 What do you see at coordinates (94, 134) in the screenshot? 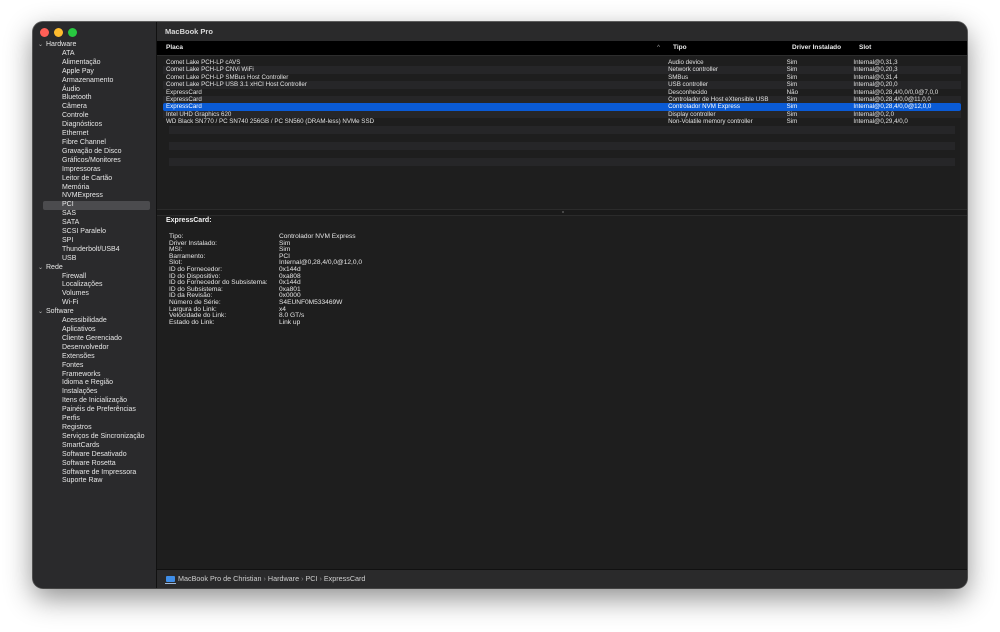
I see `sidebar-item: Ethernet` at bounding box center [94, 134].